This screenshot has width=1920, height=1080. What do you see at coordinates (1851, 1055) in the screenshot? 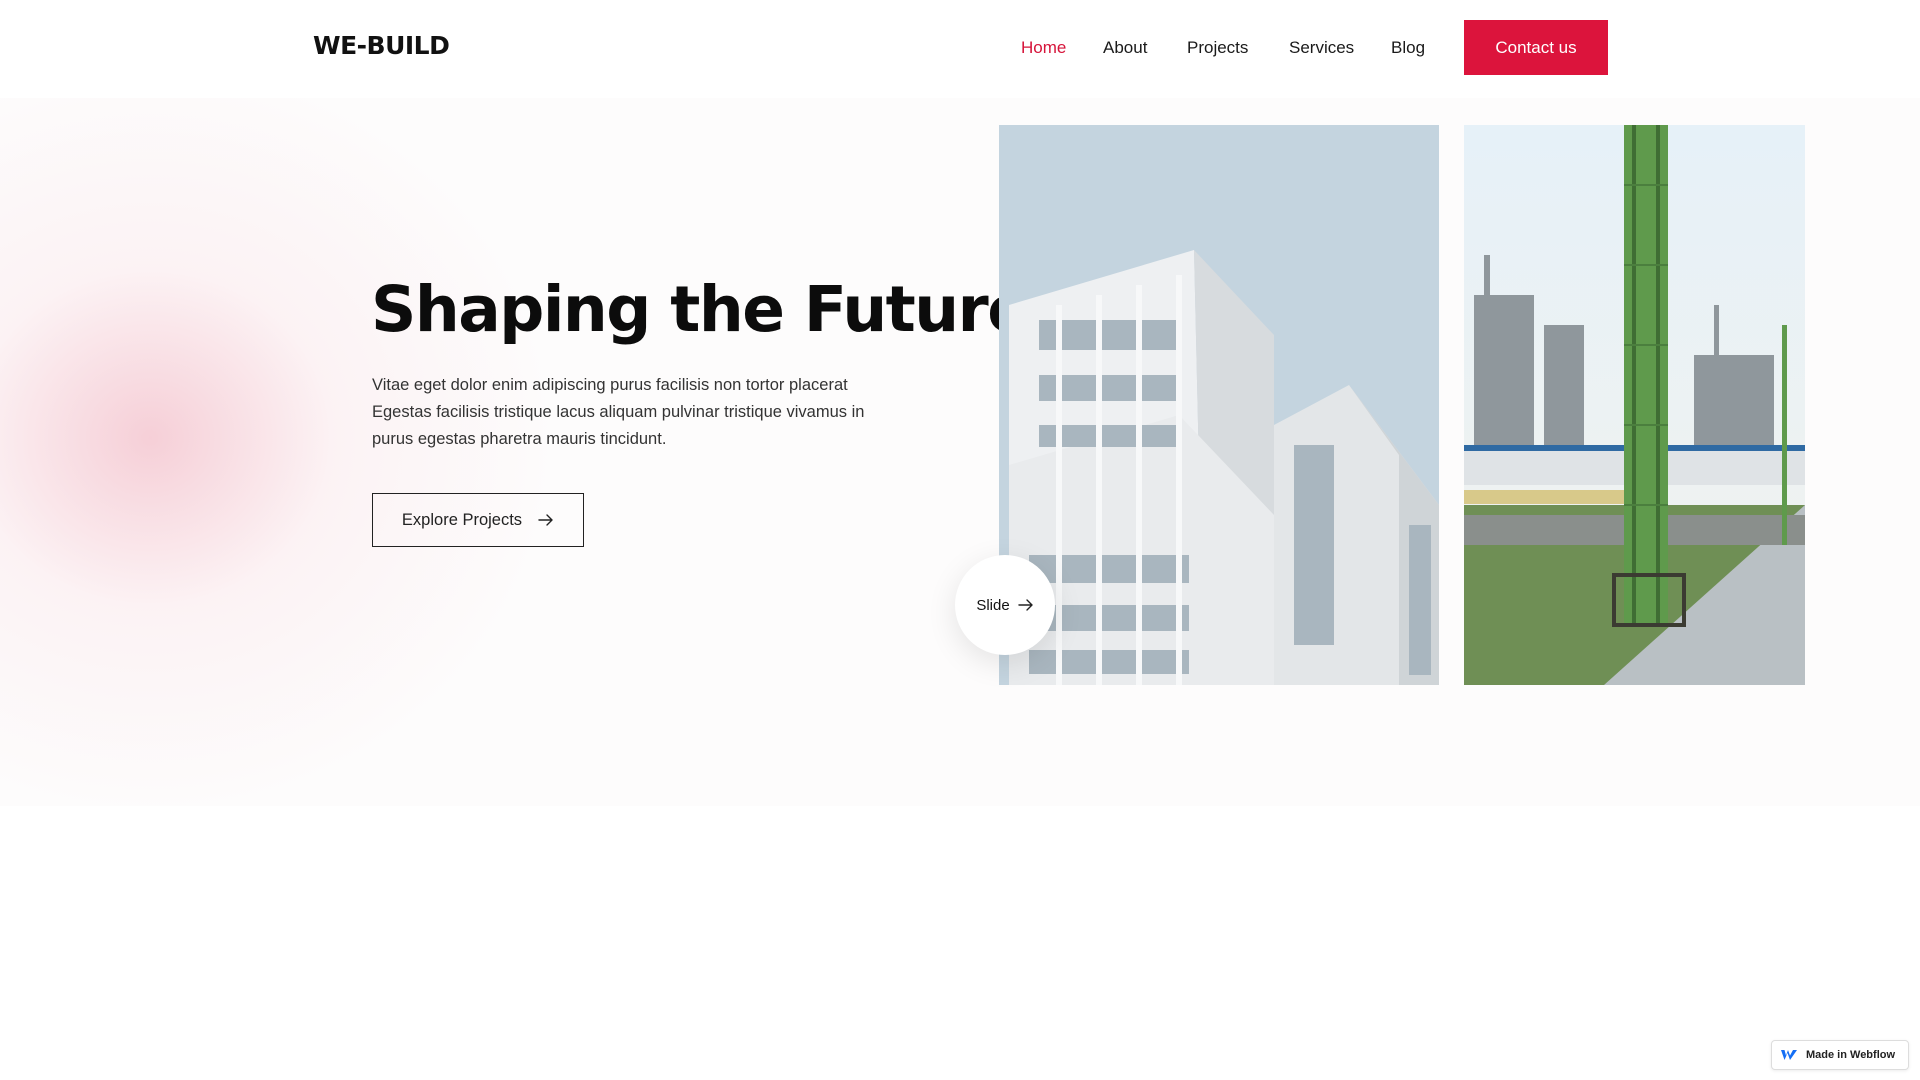
I see `badge-label: Made in Webflow` at bounding box center [1851, 1055].